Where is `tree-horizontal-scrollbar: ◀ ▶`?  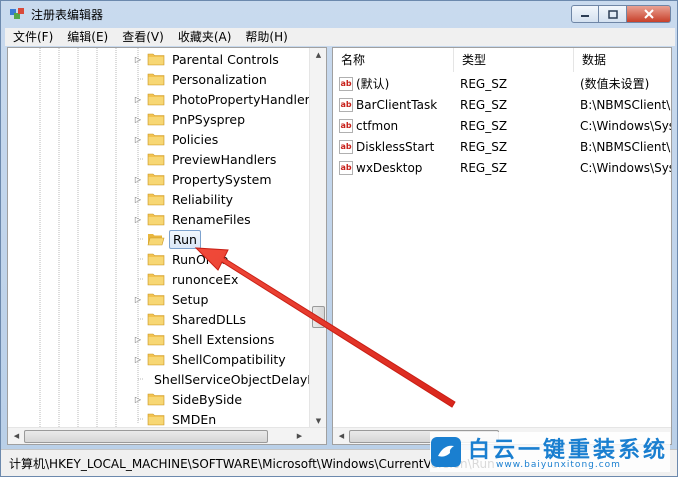 tree-horizontal-scrollbar: ◀ ▶ is located at coordinates (167, 435).